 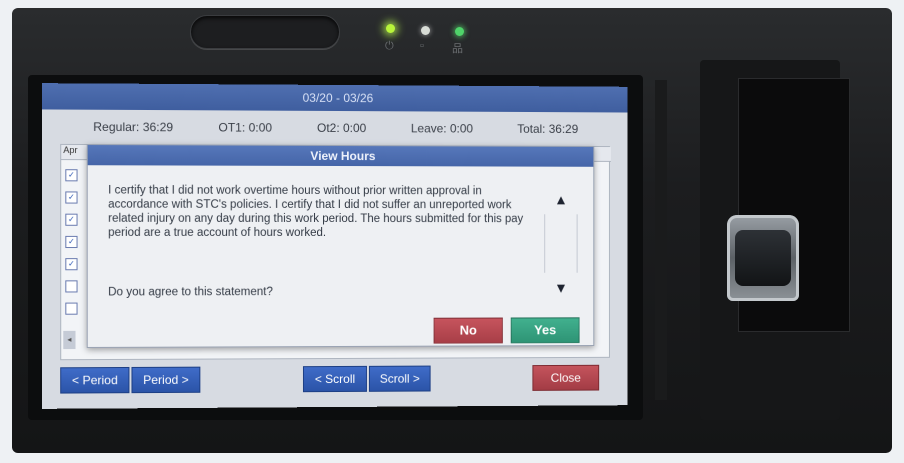 What do you see at coordinates (545, 330) in the screenshot?
I see `yes-button: Yes` at bounding box center [545, 330].